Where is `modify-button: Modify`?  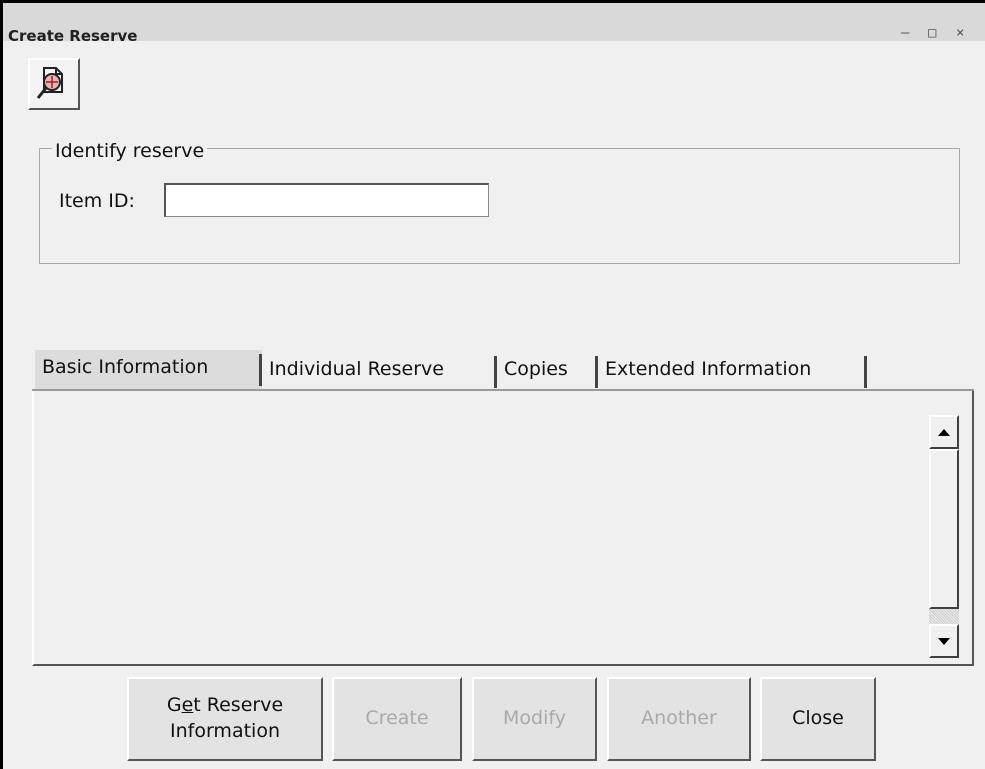
modify-button: Modify is located at coordinates (534, 719).